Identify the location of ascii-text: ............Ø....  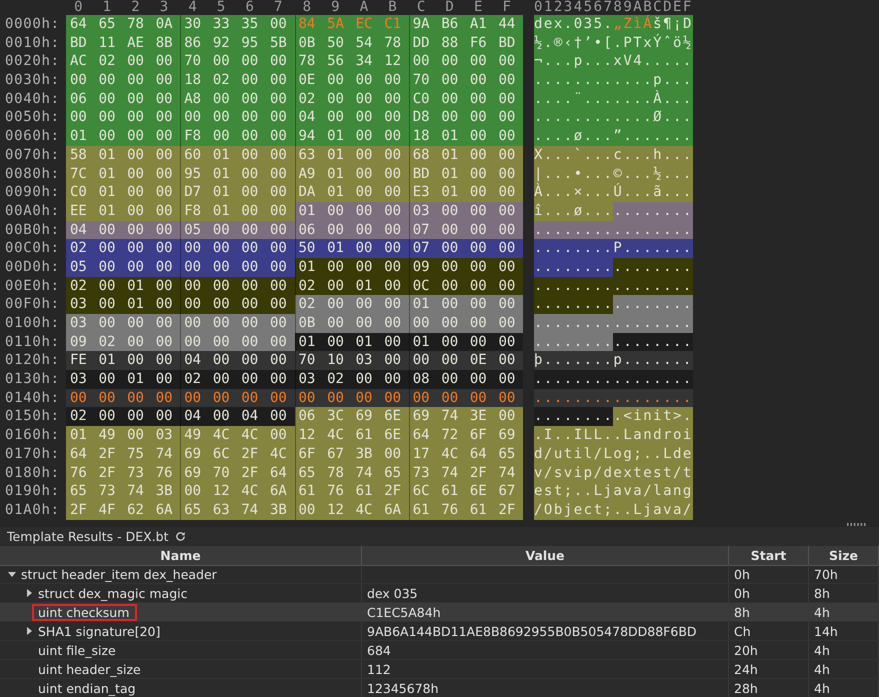
(613, 118).